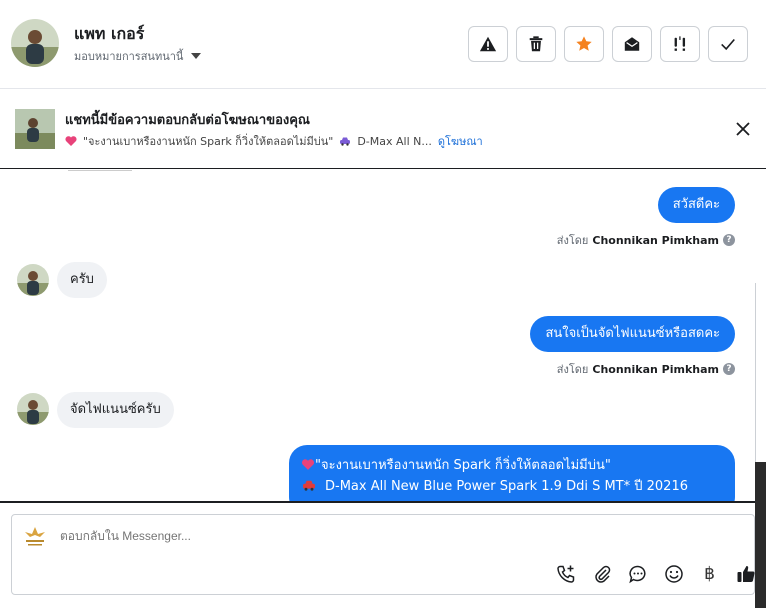 The image size is (766, 608). Describe the element at coordinates (377, 502) in the screenshot. I see `thread-divider` at that location.